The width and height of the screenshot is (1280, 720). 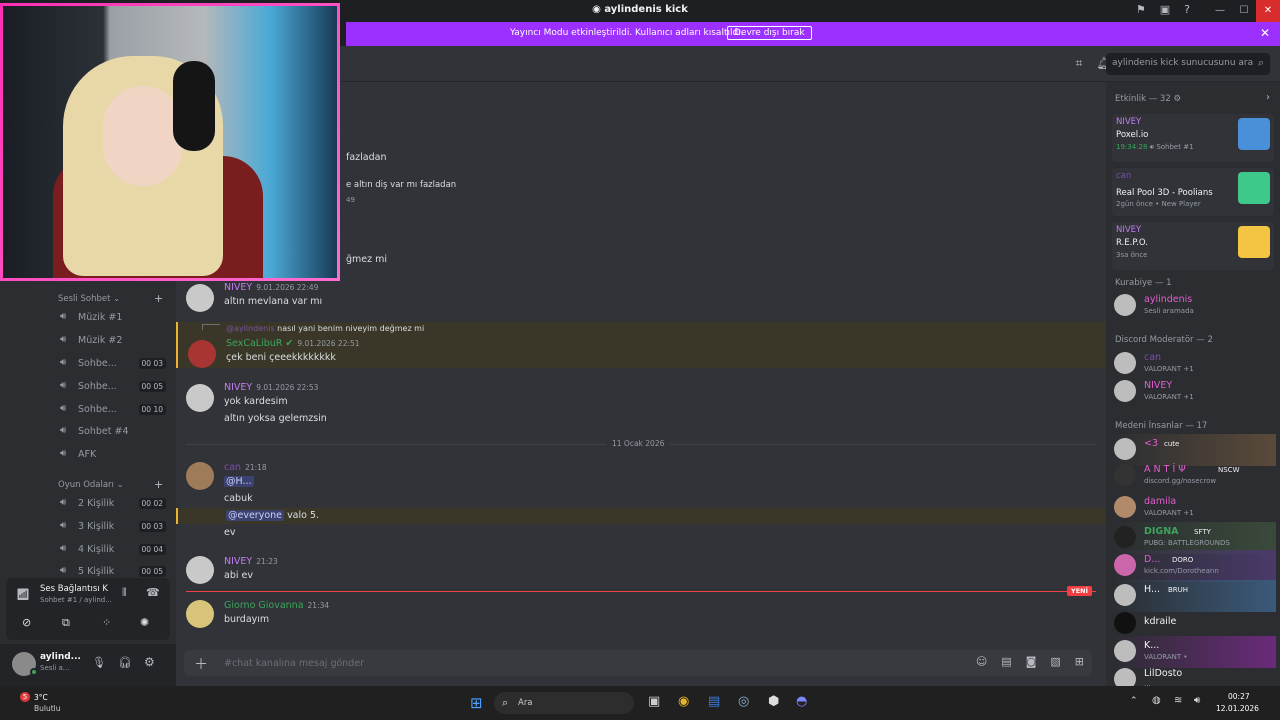 What do you see at coordinates (1006, 661) in the screenshot?
I see `gif-icon: ▤` at bounding box center [1006, 661].